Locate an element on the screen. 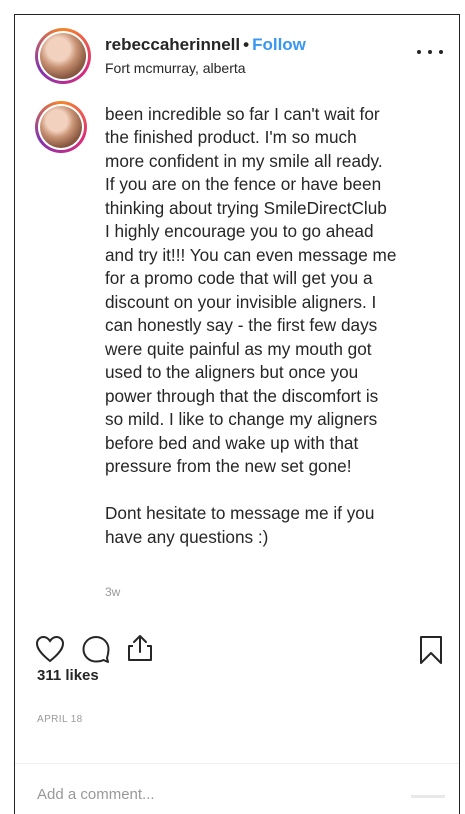  username-line: rebeccaherinnell • Follow is located at coordinates (205, 45).